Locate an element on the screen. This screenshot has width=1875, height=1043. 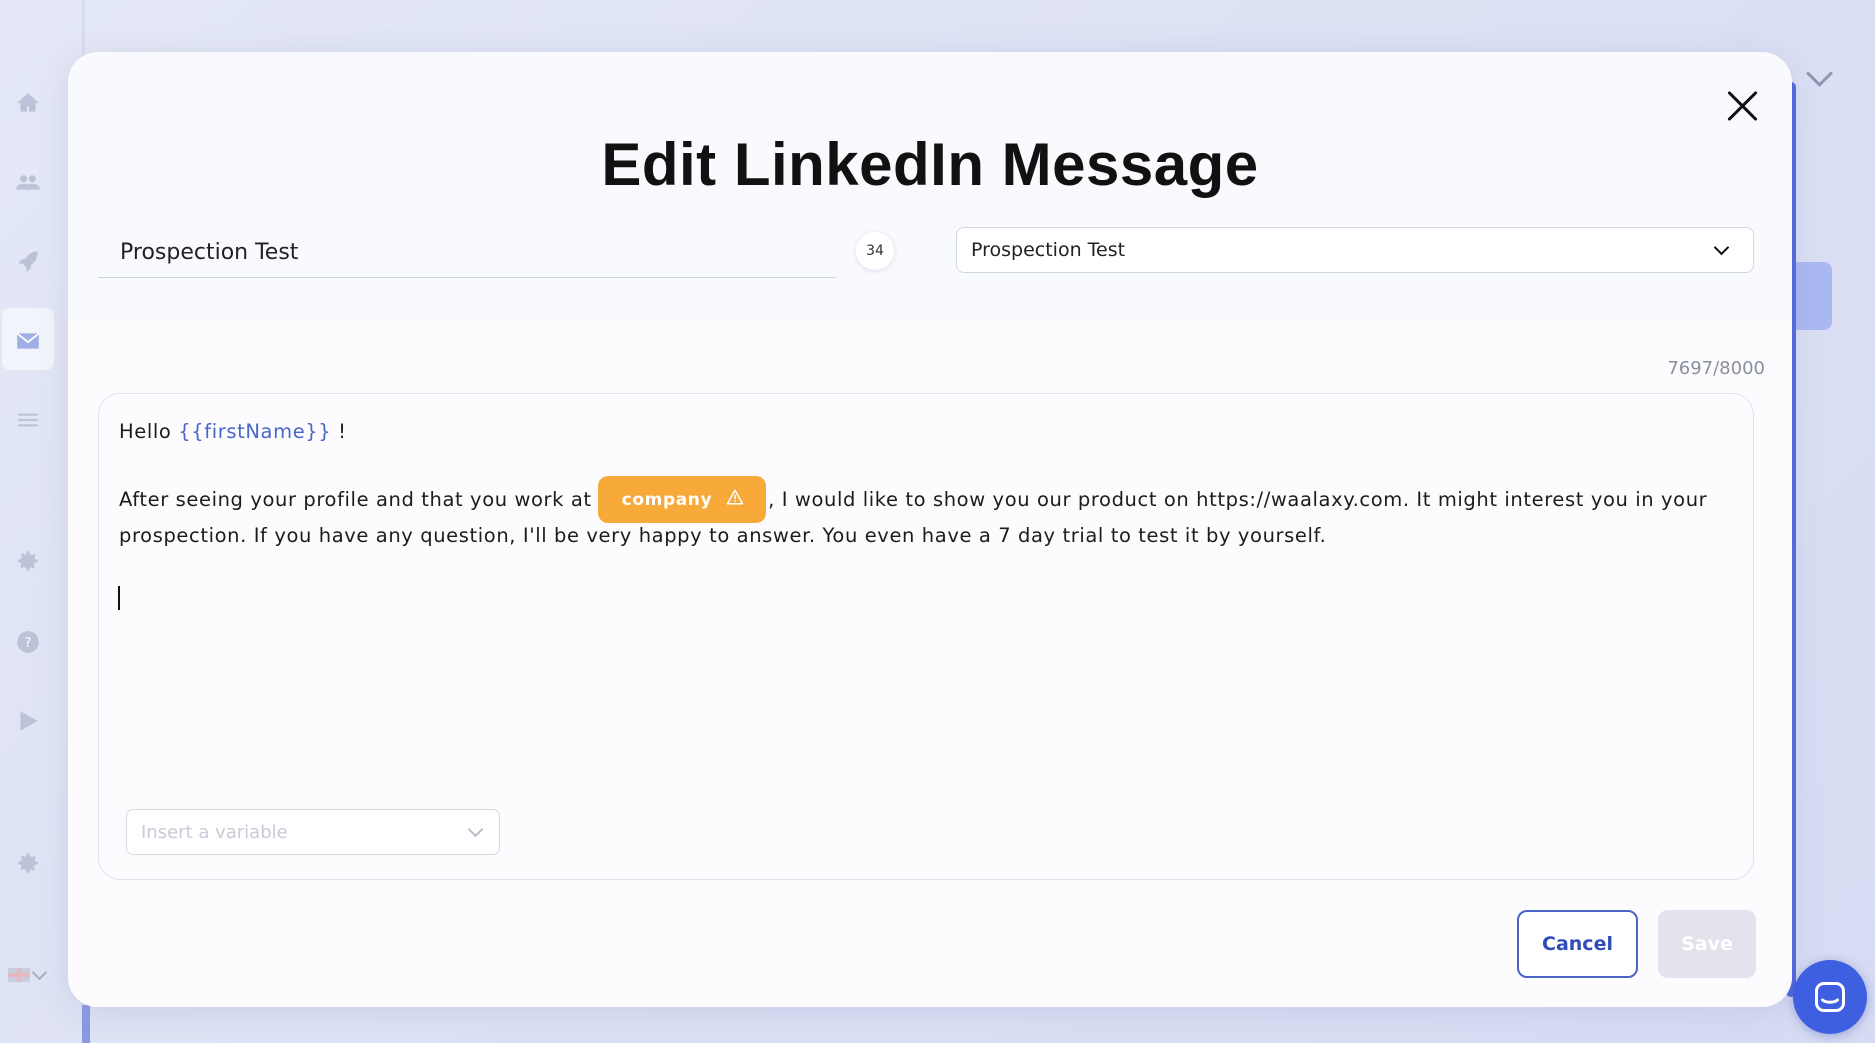
help-icon: ? is located at coordinates (28, 642).